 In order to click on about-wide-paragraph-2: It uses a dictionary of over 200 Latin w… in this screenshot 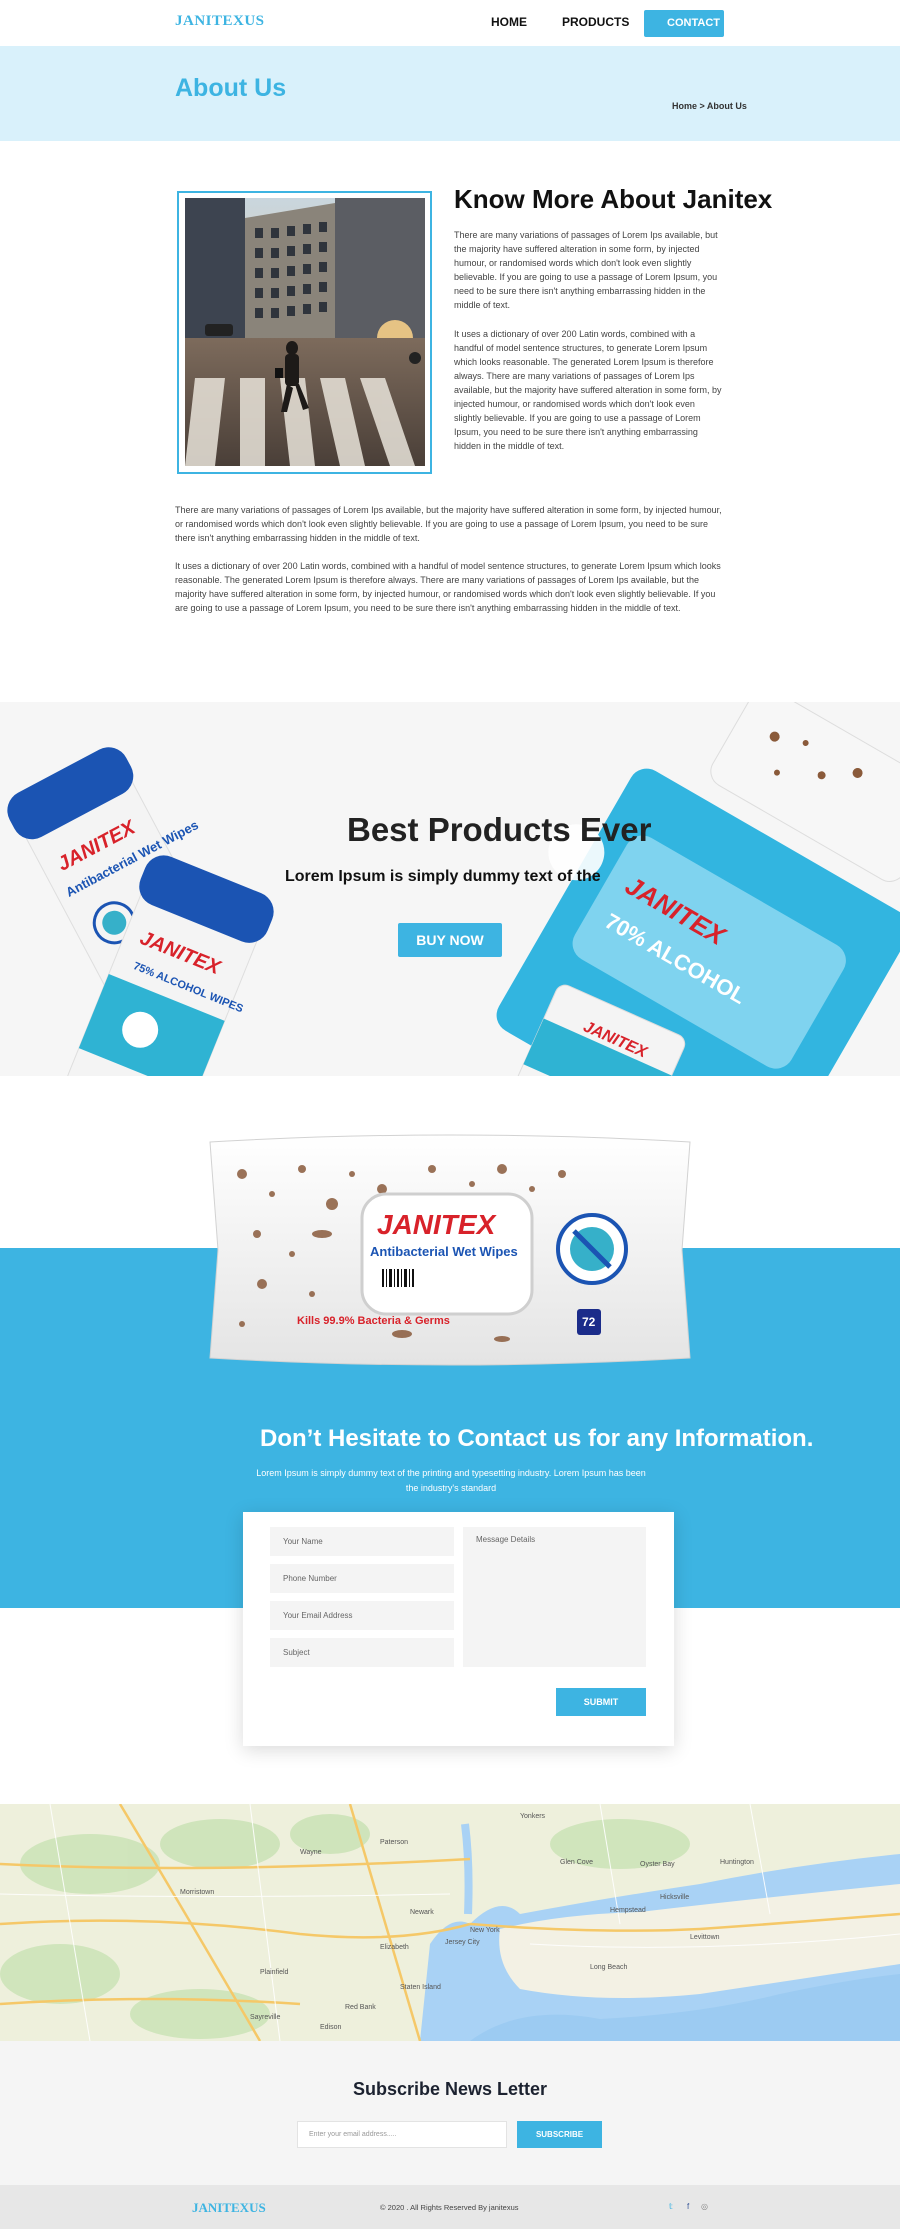, I will do `click(448, 587)`.